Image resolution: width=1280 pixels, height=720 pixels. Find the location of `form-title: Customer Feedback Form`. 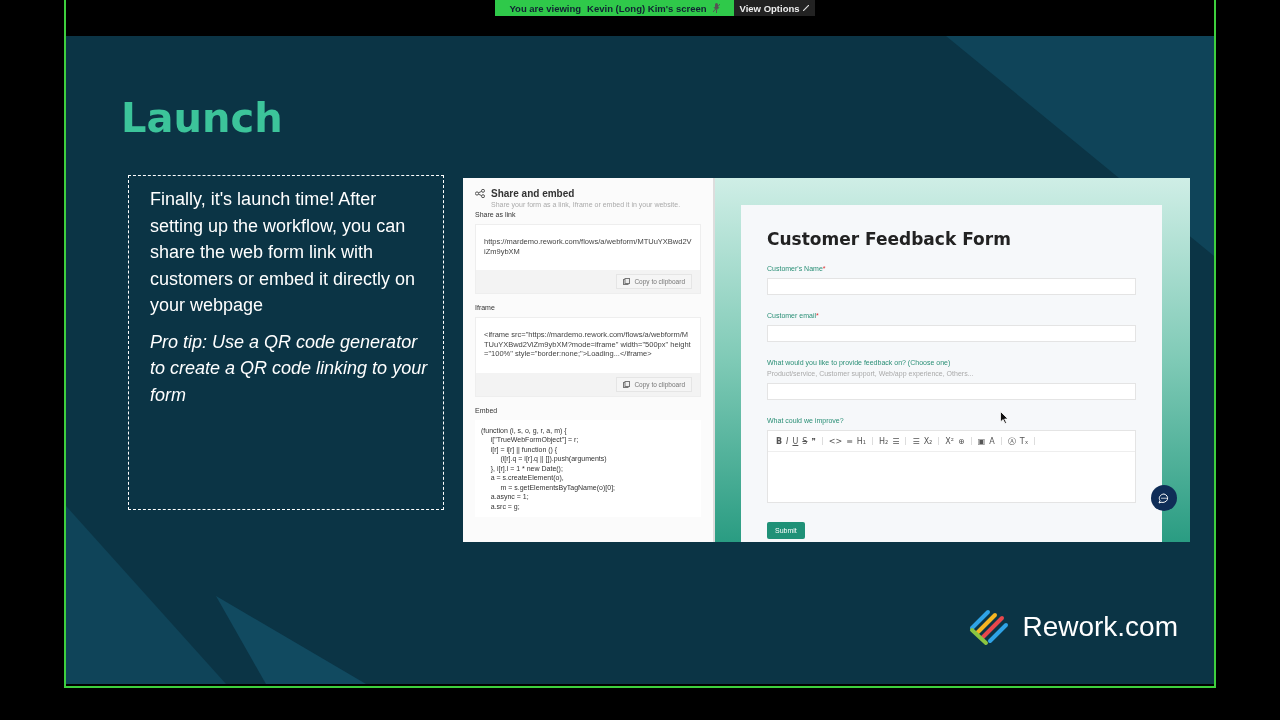

form-title: Customer Feedback Form is located at coordinates (889, 239).